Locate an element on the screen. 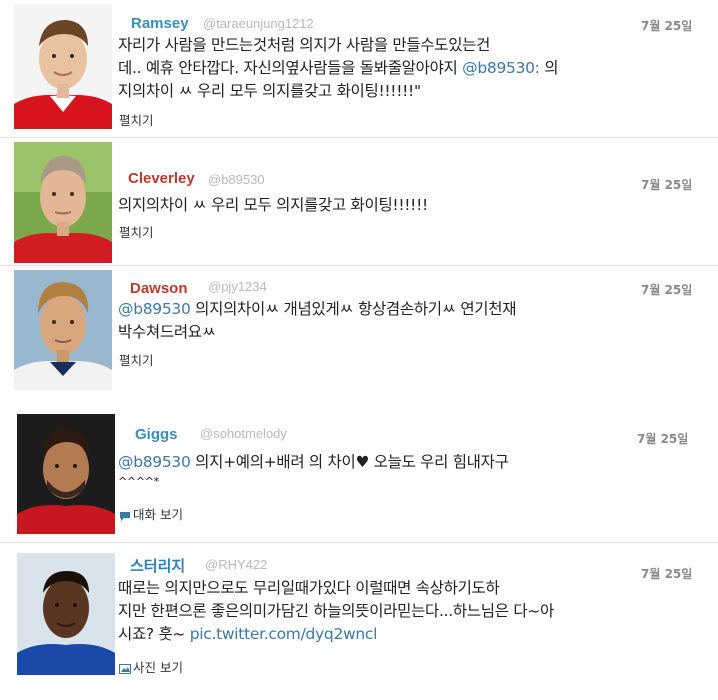 The width and height of the screenshot is (718, 700). tweet-author-name: 스터리지 is located at coordinates (157, 565).